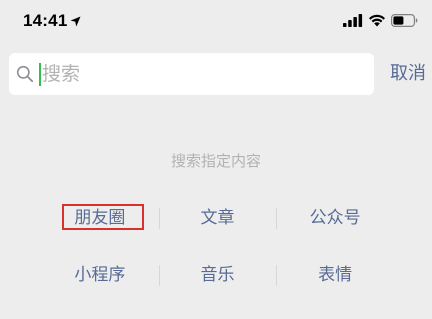  I want to click on battery-icon, so click(404, 20).